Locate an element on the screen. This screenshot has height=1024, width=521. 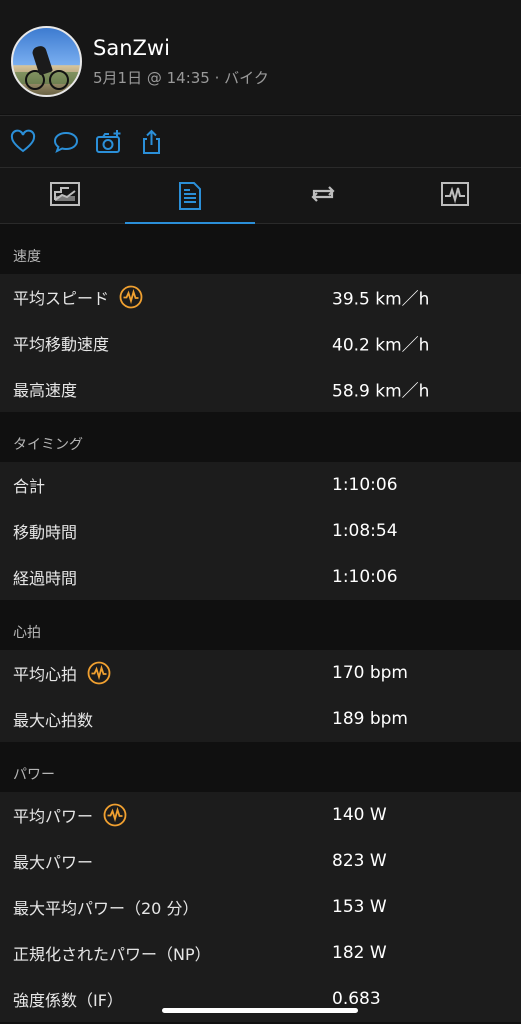
action-bar is located at coordinates (260, 141).